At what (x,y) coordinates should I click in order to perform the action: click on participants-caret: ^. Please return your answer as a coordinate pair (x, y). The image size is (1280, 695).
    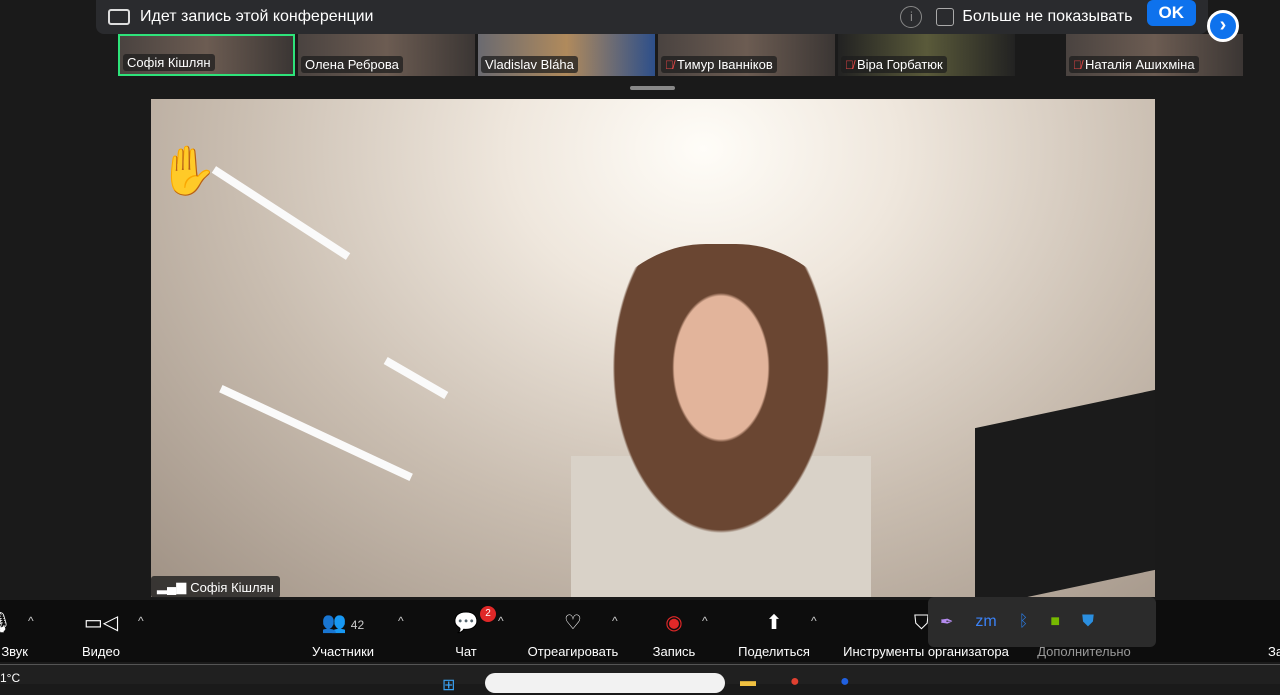
    Looking at the image, I should click on (401, 621).